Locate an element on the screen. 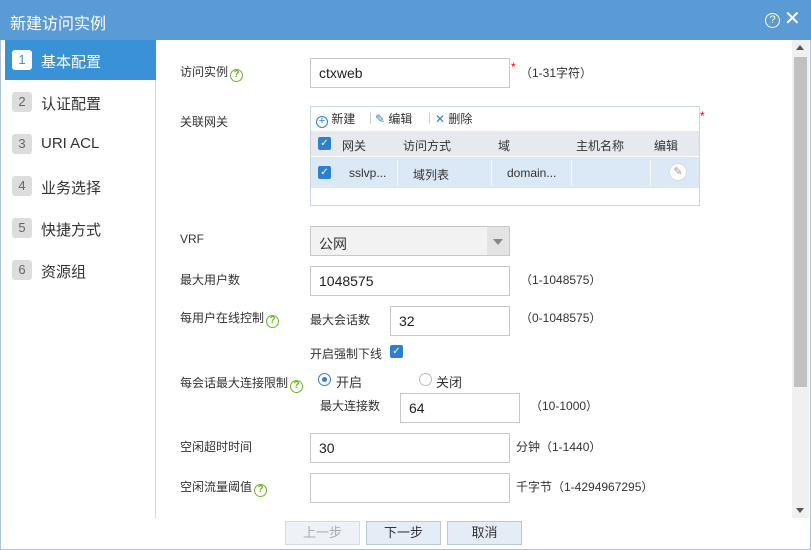  step-number: 2 is located at coordinates (22, 102).